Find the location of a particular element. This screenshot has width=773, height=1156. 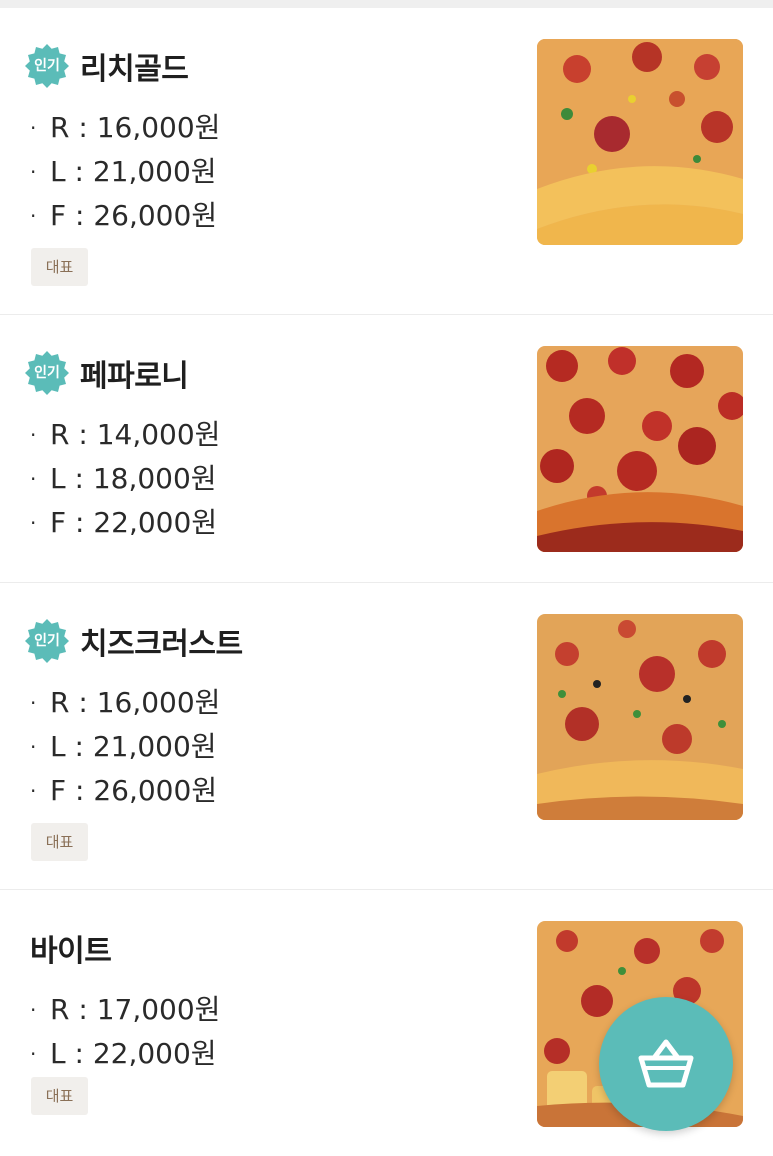

price-text: L : 18,000원 is located at coordinates (133, 478).